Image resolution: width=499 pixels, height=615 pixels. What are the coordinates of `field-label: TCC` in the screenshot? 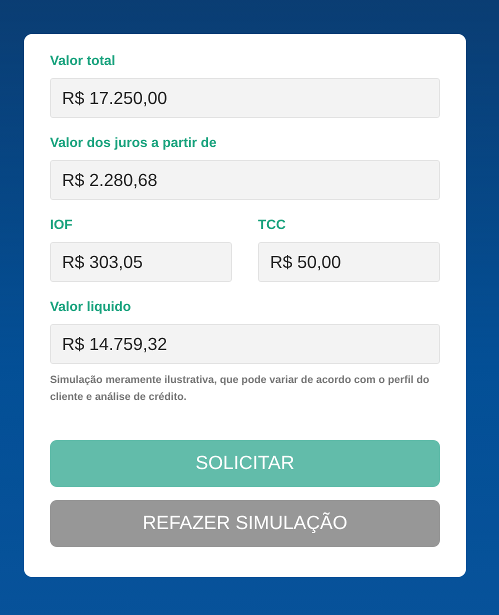 It's located at (272, 225).